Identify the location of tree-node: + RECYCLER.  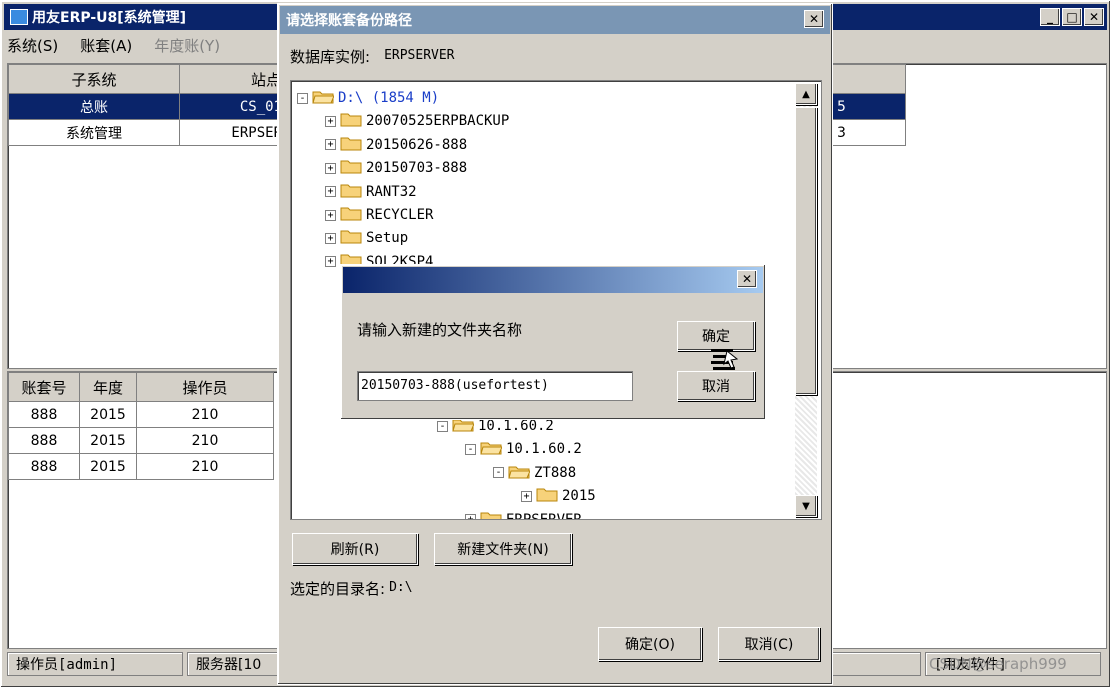
(379, 215).